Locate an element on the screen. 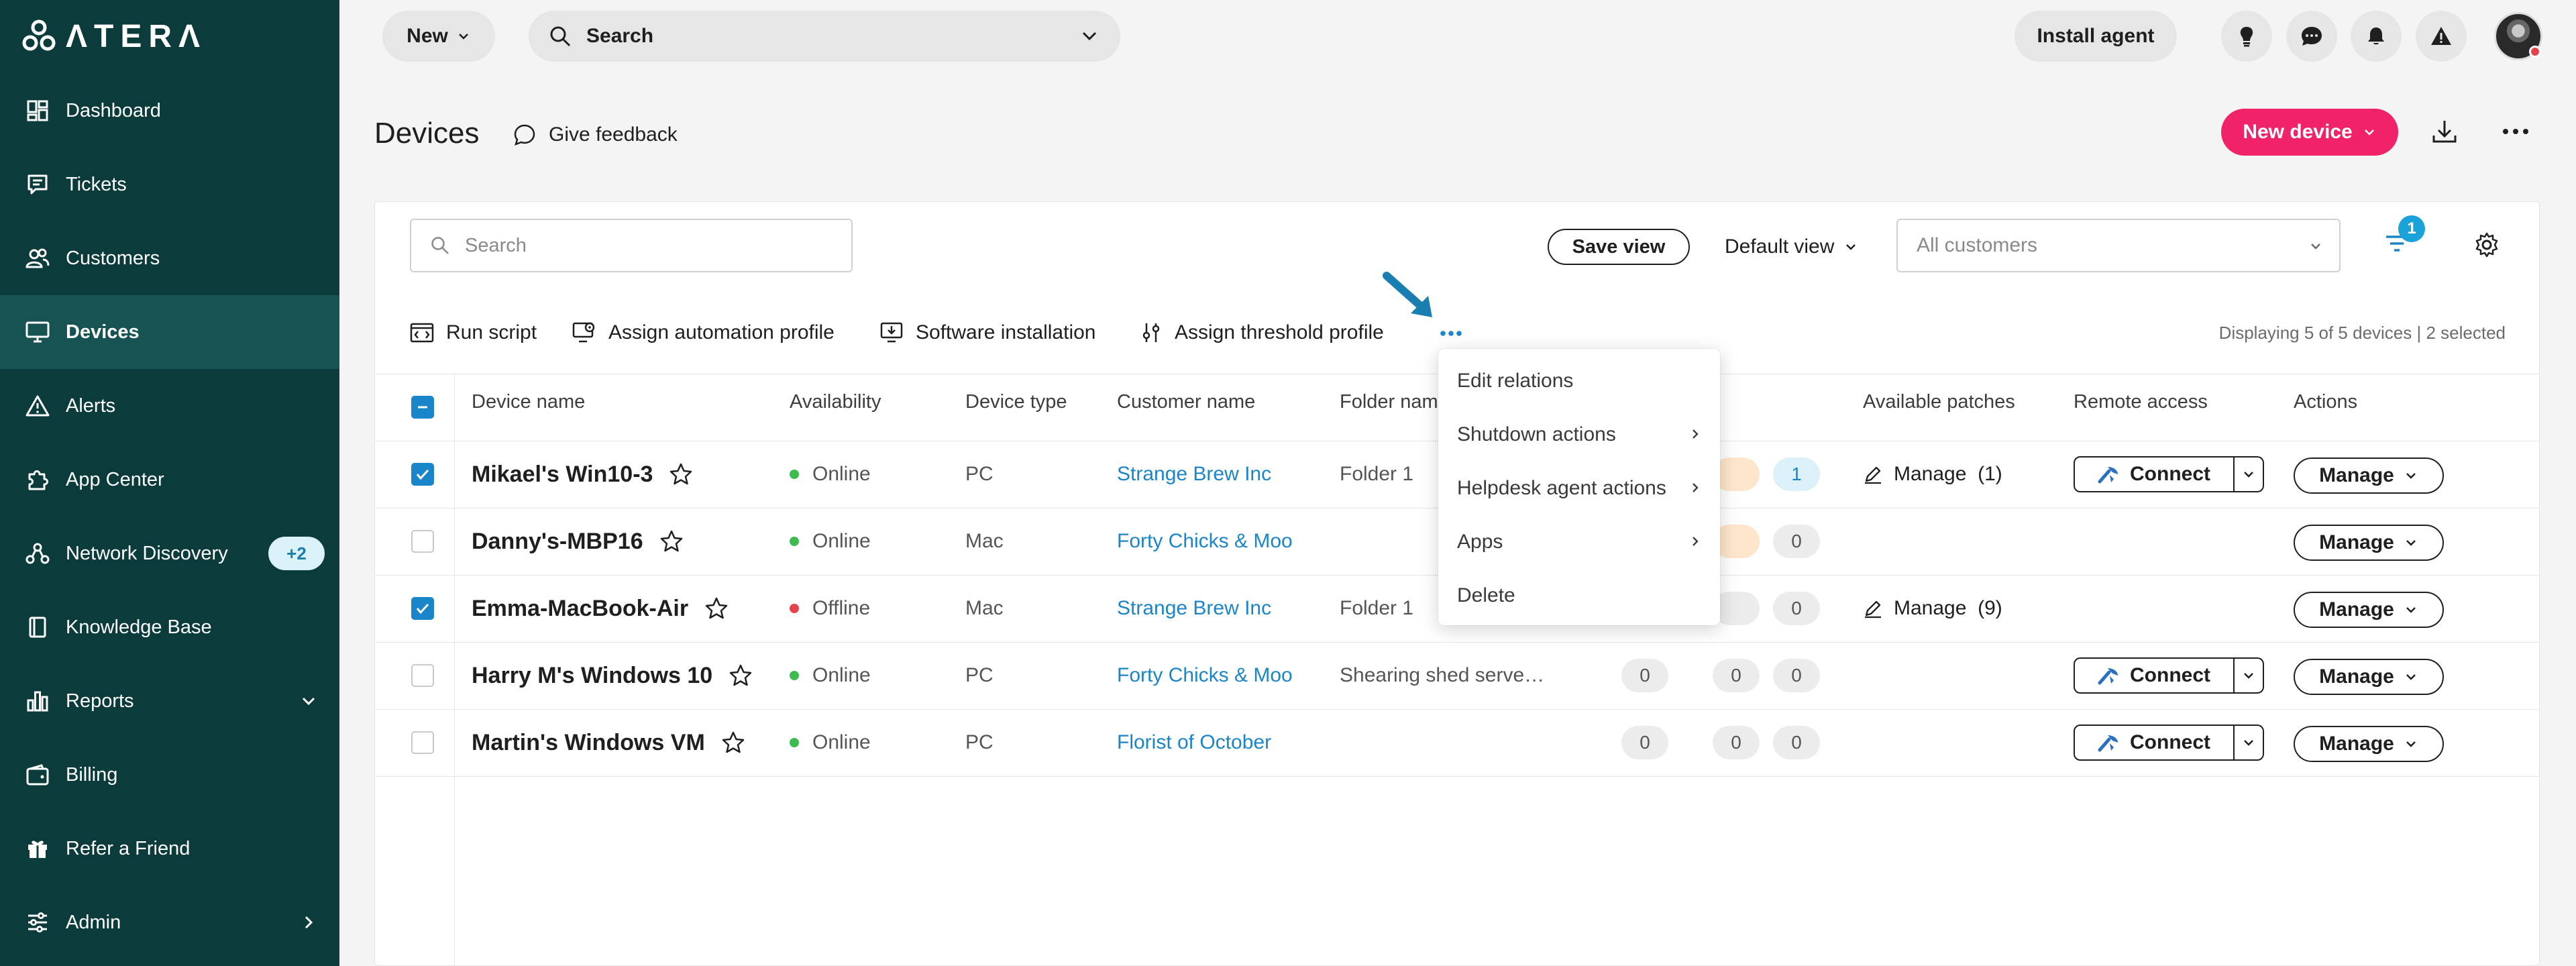 Image resolution: width=2576 pixels, height=966 pixels. col-remote-access: Remote access is located at coordinates (2141, 402).